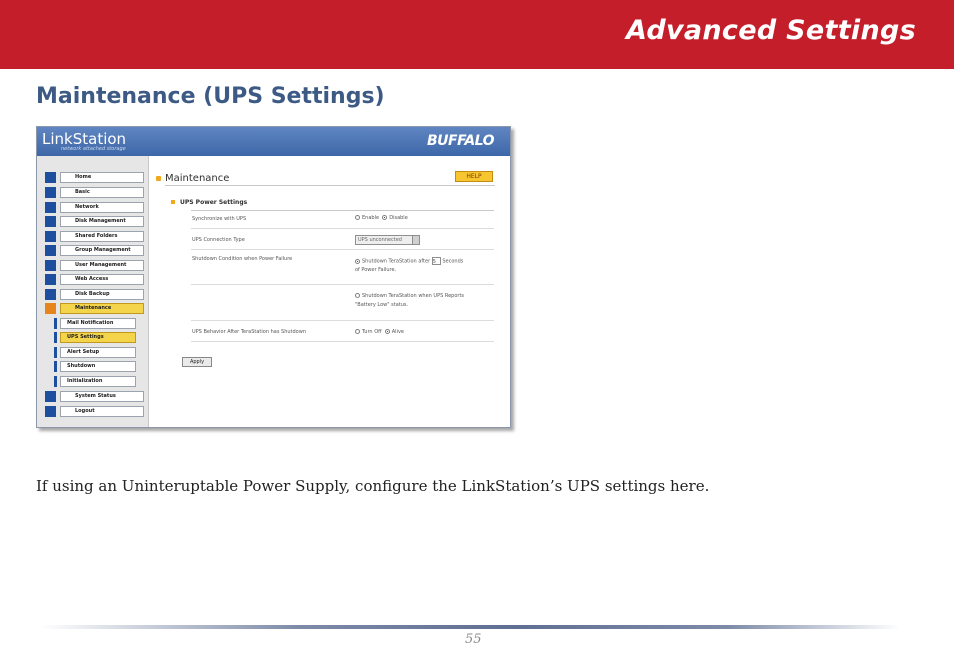 The image size is (954, 661). Describe the element at coordinates (50, 279) in the screenshot. I see `globe-icon` at that location.